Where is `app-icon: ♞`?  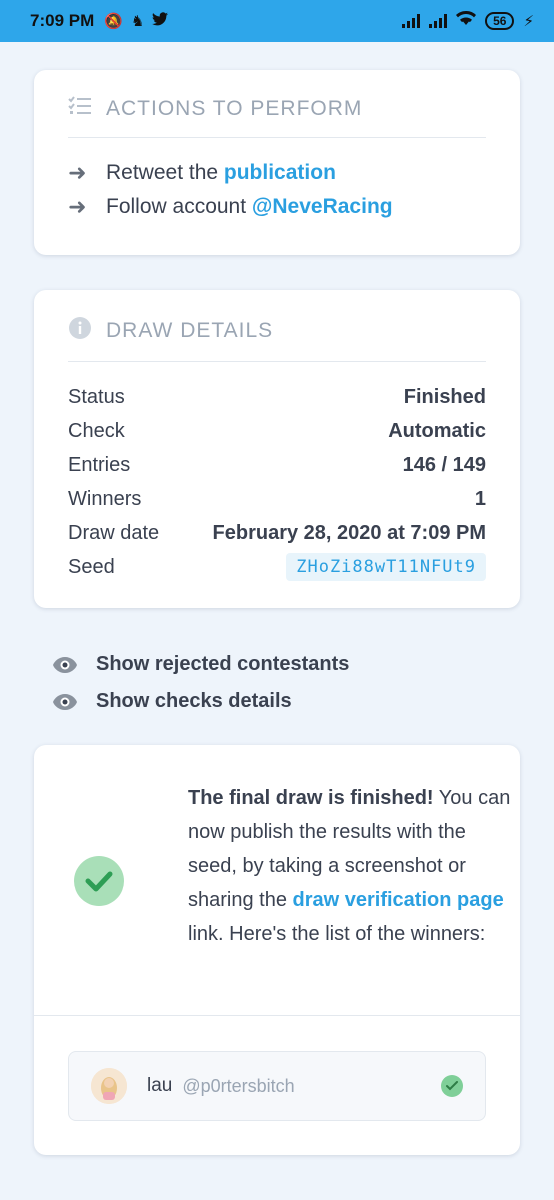 app-icon: ♞ is located at coordinates (137, 21).